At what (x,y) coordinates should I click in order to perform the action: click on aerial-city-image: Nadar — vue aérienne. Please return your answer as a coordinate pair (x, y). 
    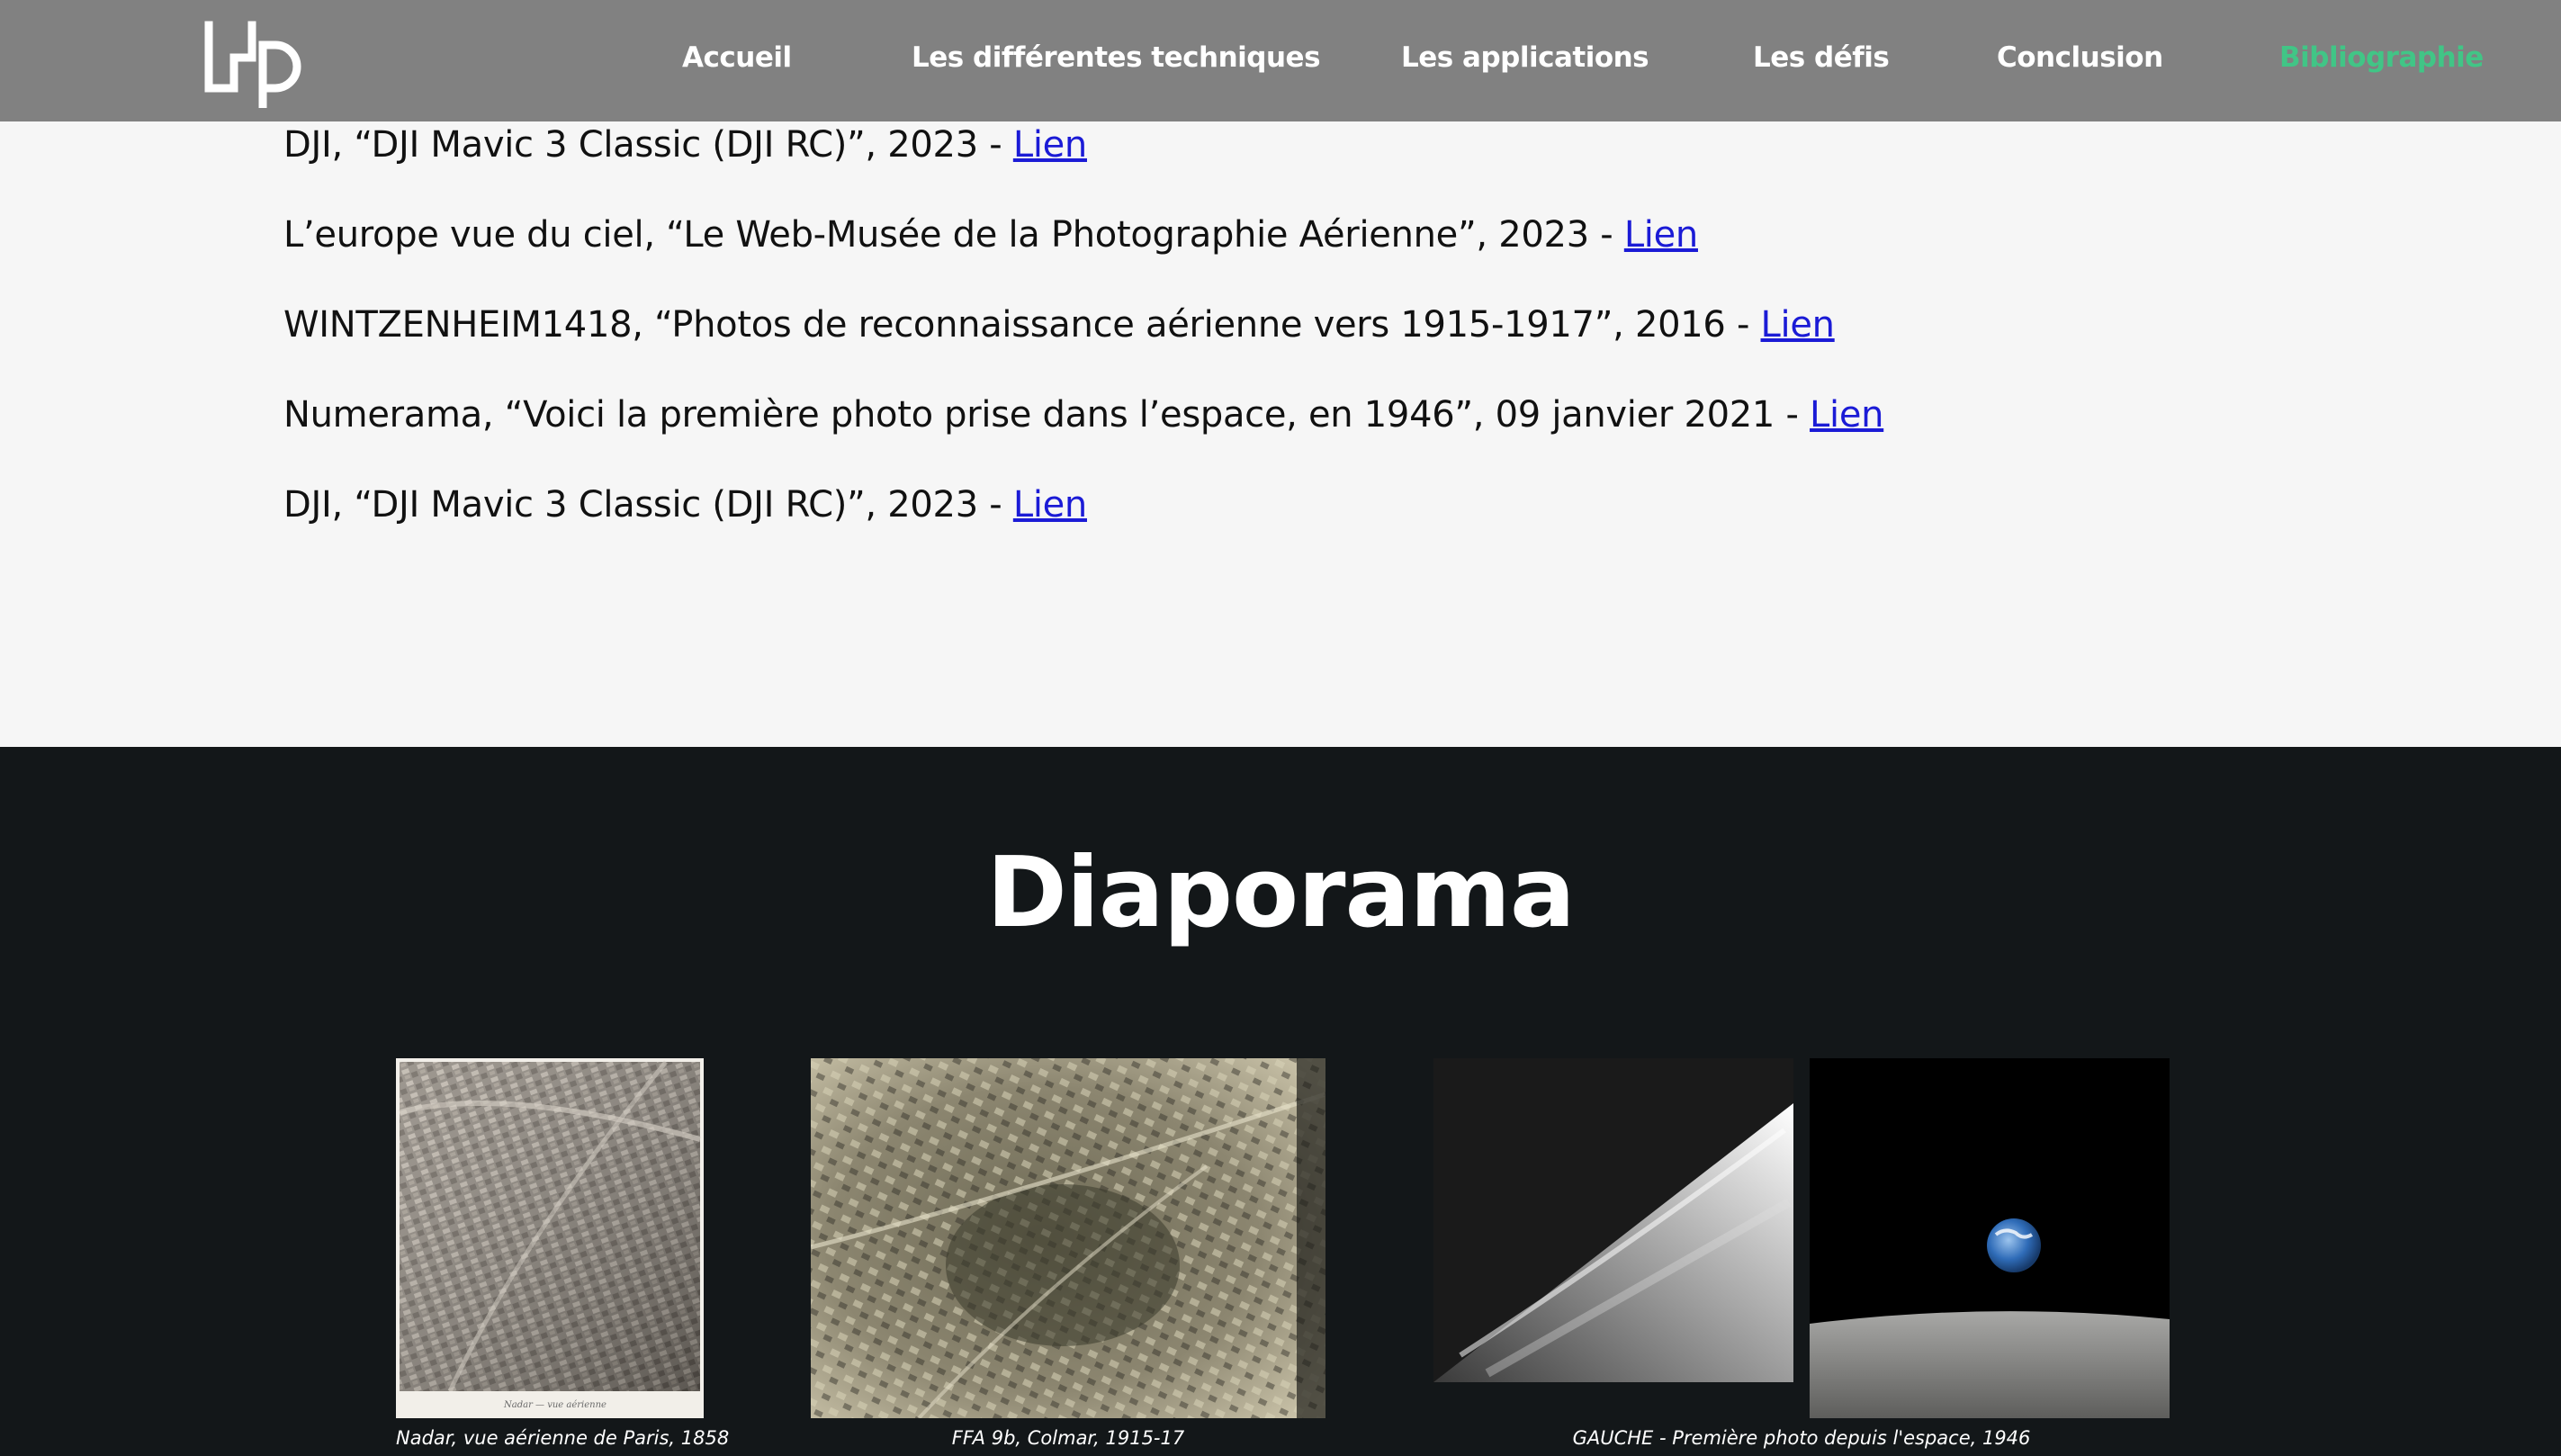
    Looking at the image, I should click on (550, 1237).